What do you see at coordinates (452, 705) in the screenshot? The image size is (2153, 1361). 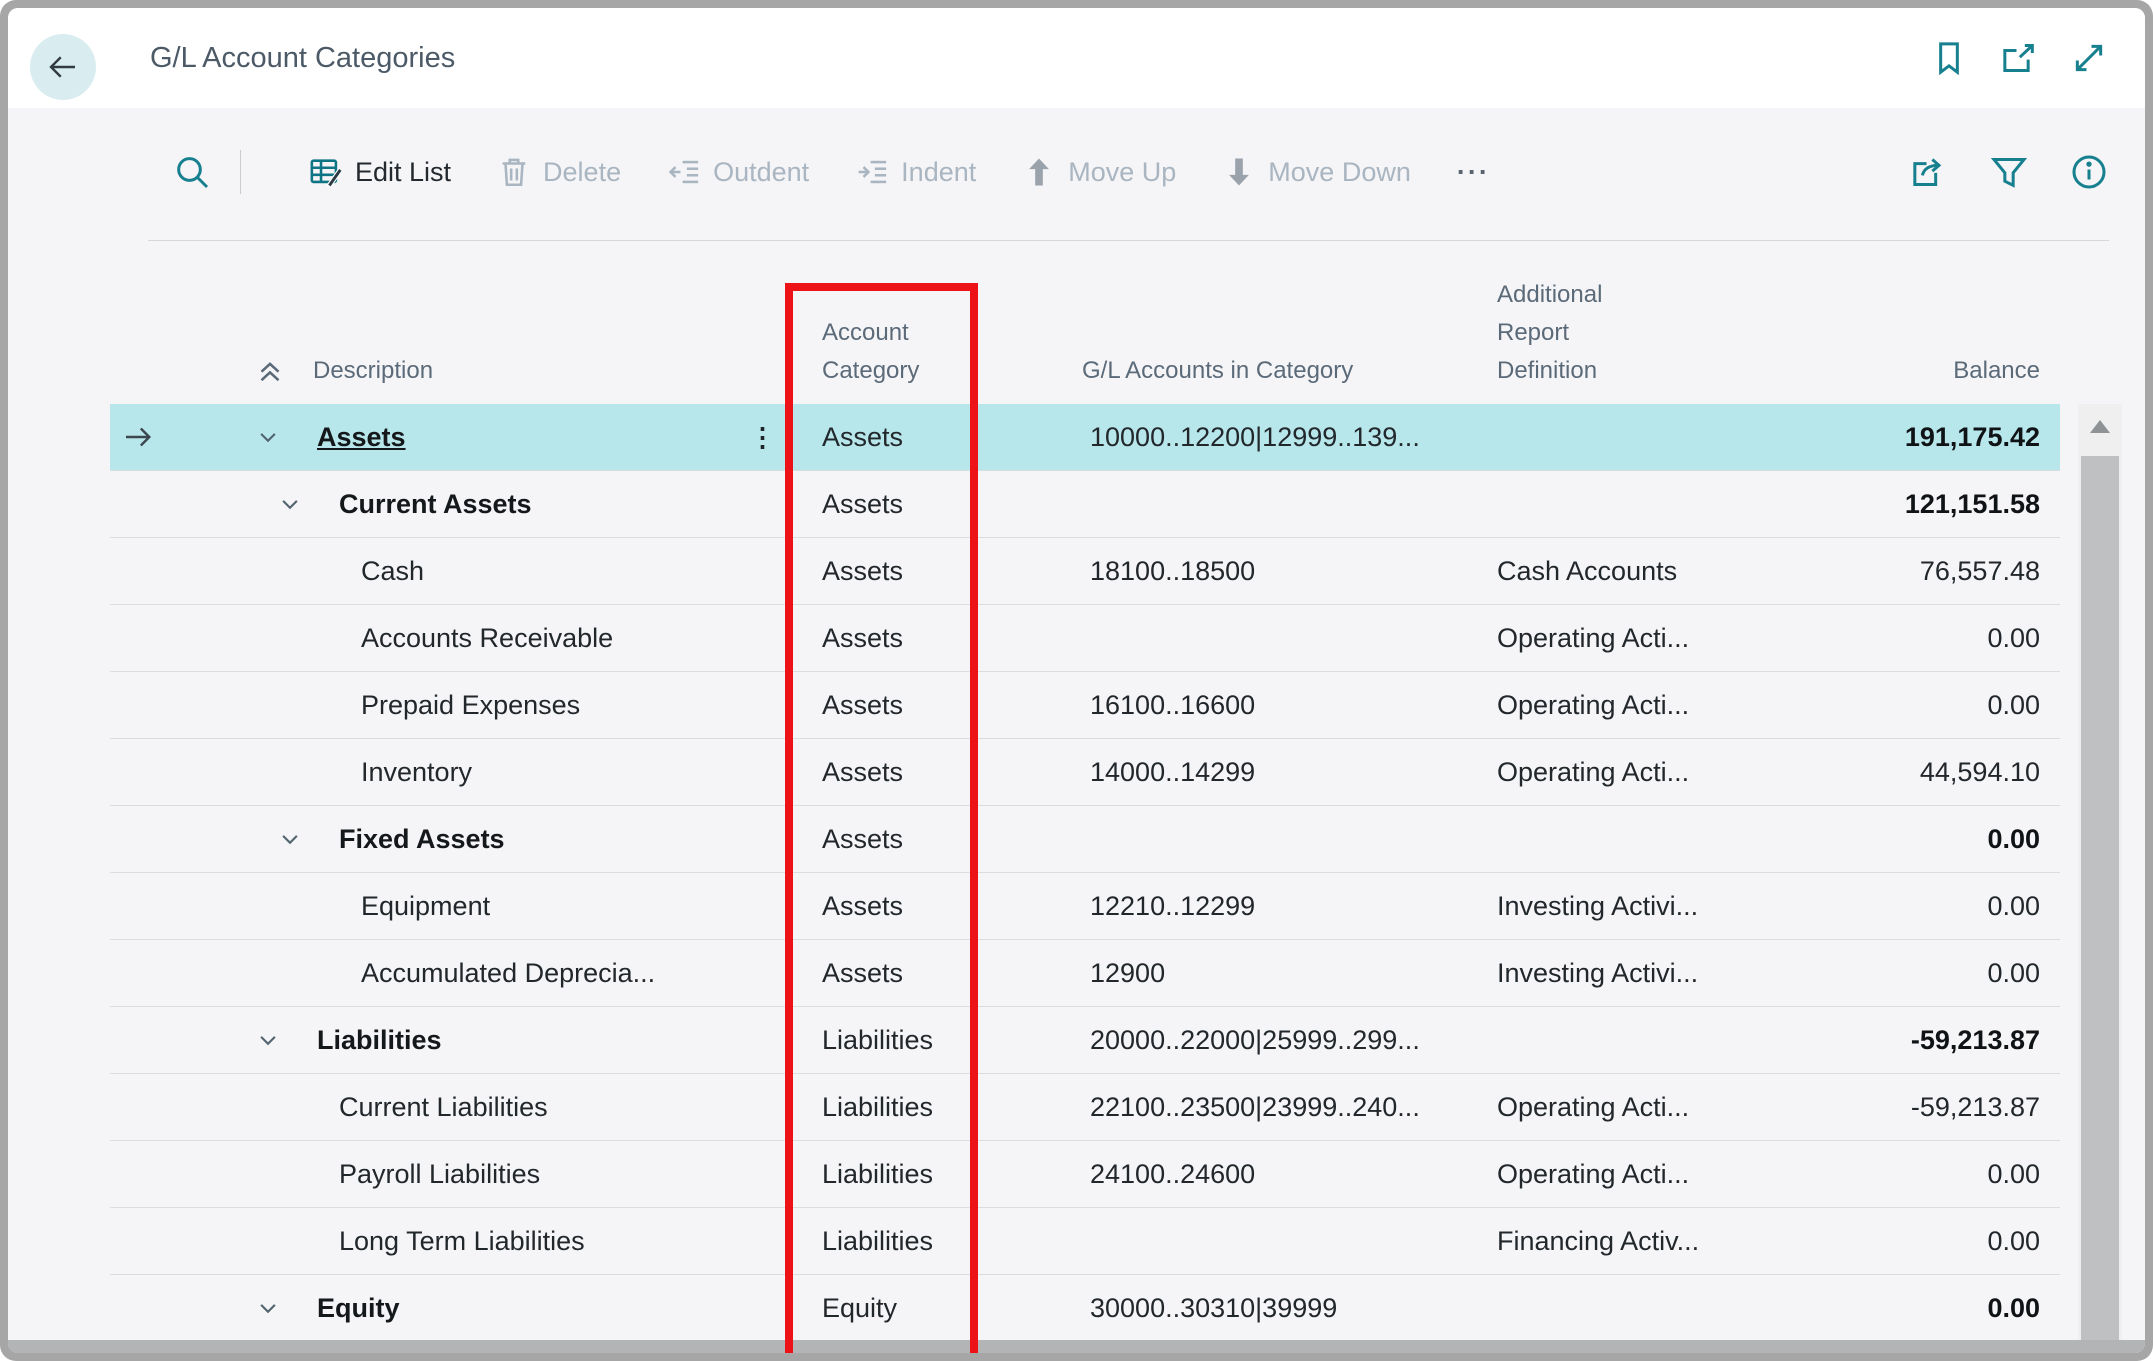 I see `description-cell: Prepaid Expenses` at bounding box center [452, 705].